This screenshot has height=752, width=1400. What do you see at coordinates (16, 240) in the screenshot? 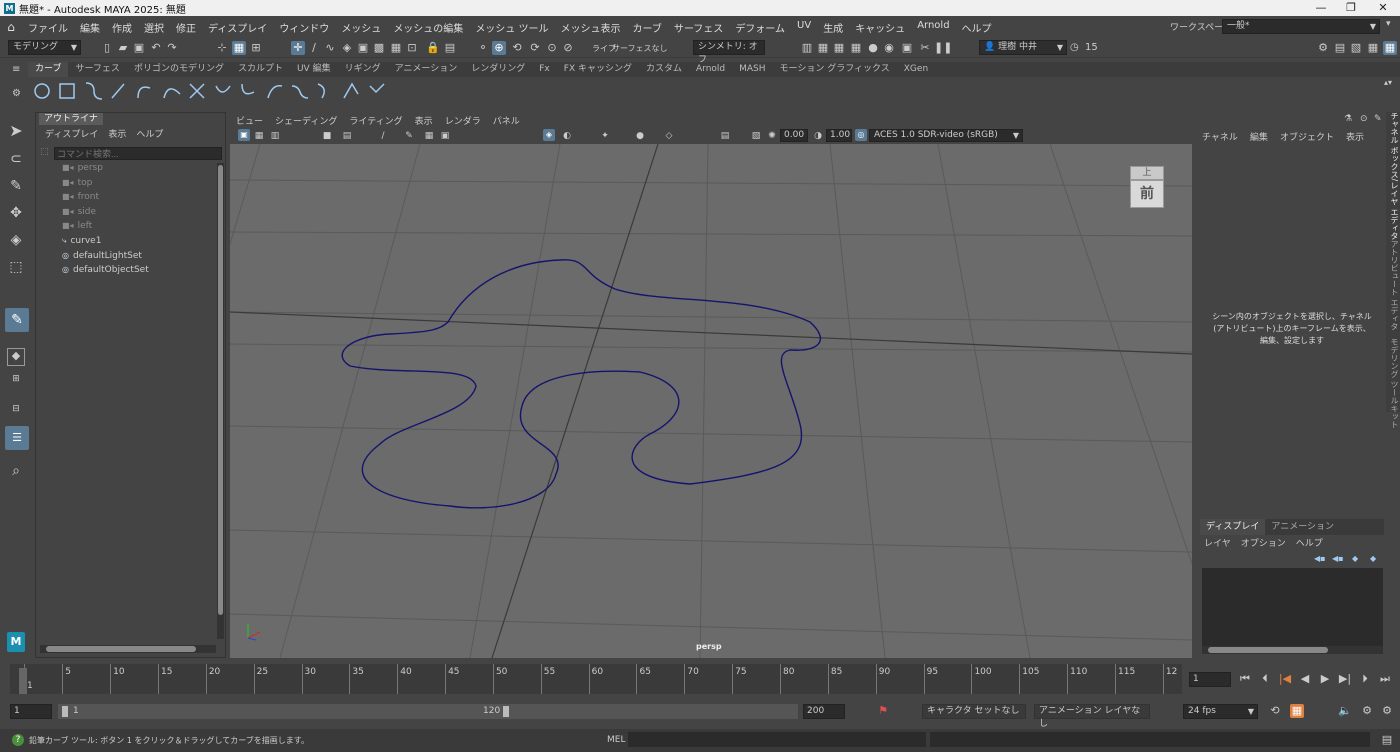
I see `rotate-tool-icon: ◈` at bounding box center [16, 240].